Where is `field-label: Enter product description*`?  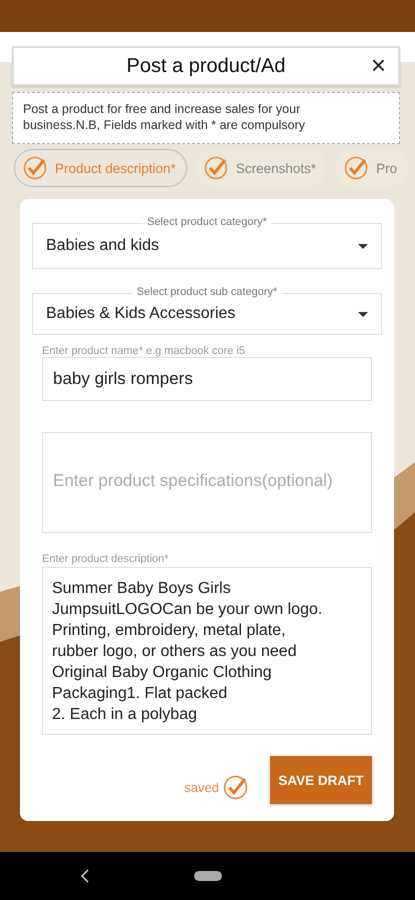
field-label: Enter product description* is located at coordinates (106, 559).